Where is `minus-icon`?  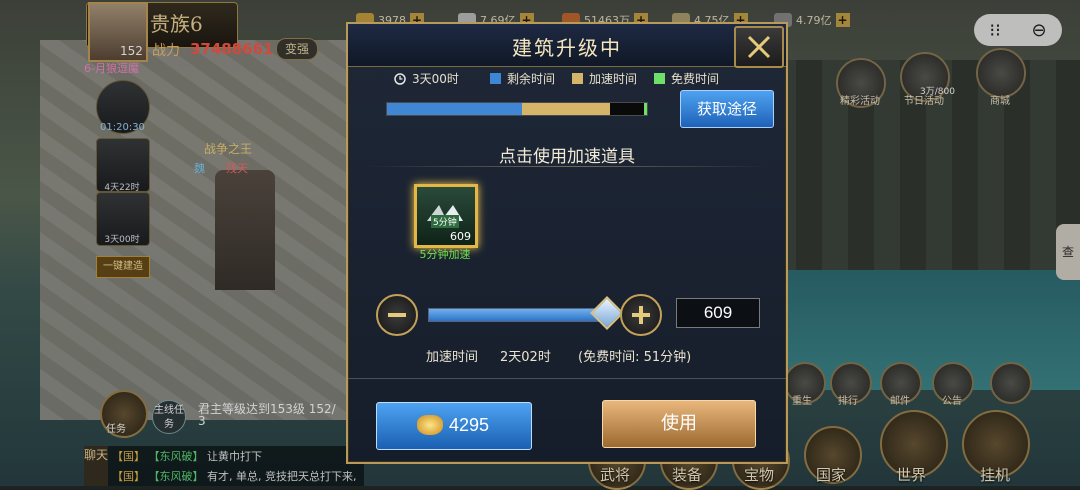
minus-icon is located at coordinates (397, 315).